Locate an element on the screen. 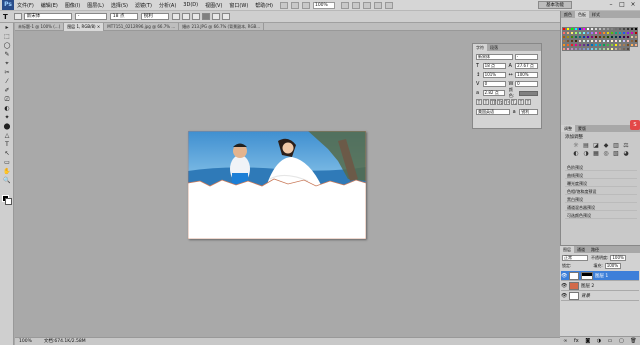 The height and width of the screenshot is (345, 640). char-horizontal-scale-field: 100% is located at coordinates (526, 75).